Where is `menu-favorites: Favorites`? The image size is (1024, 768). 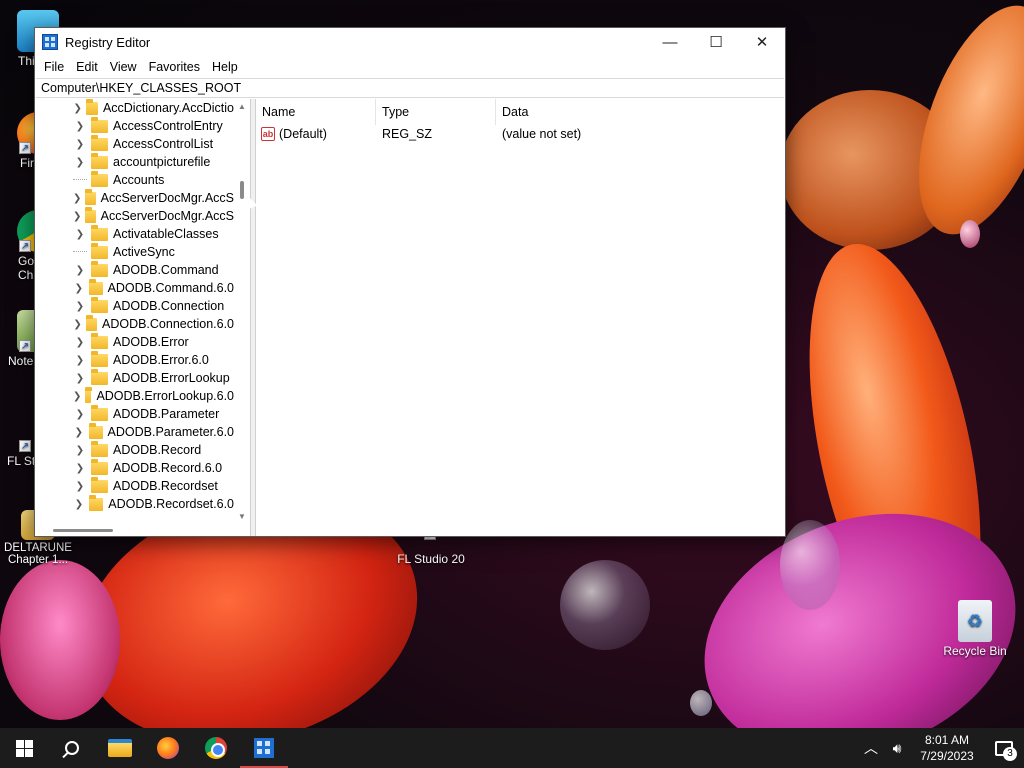 menu-favorites: Favorites is located at coordinates (174, 67).